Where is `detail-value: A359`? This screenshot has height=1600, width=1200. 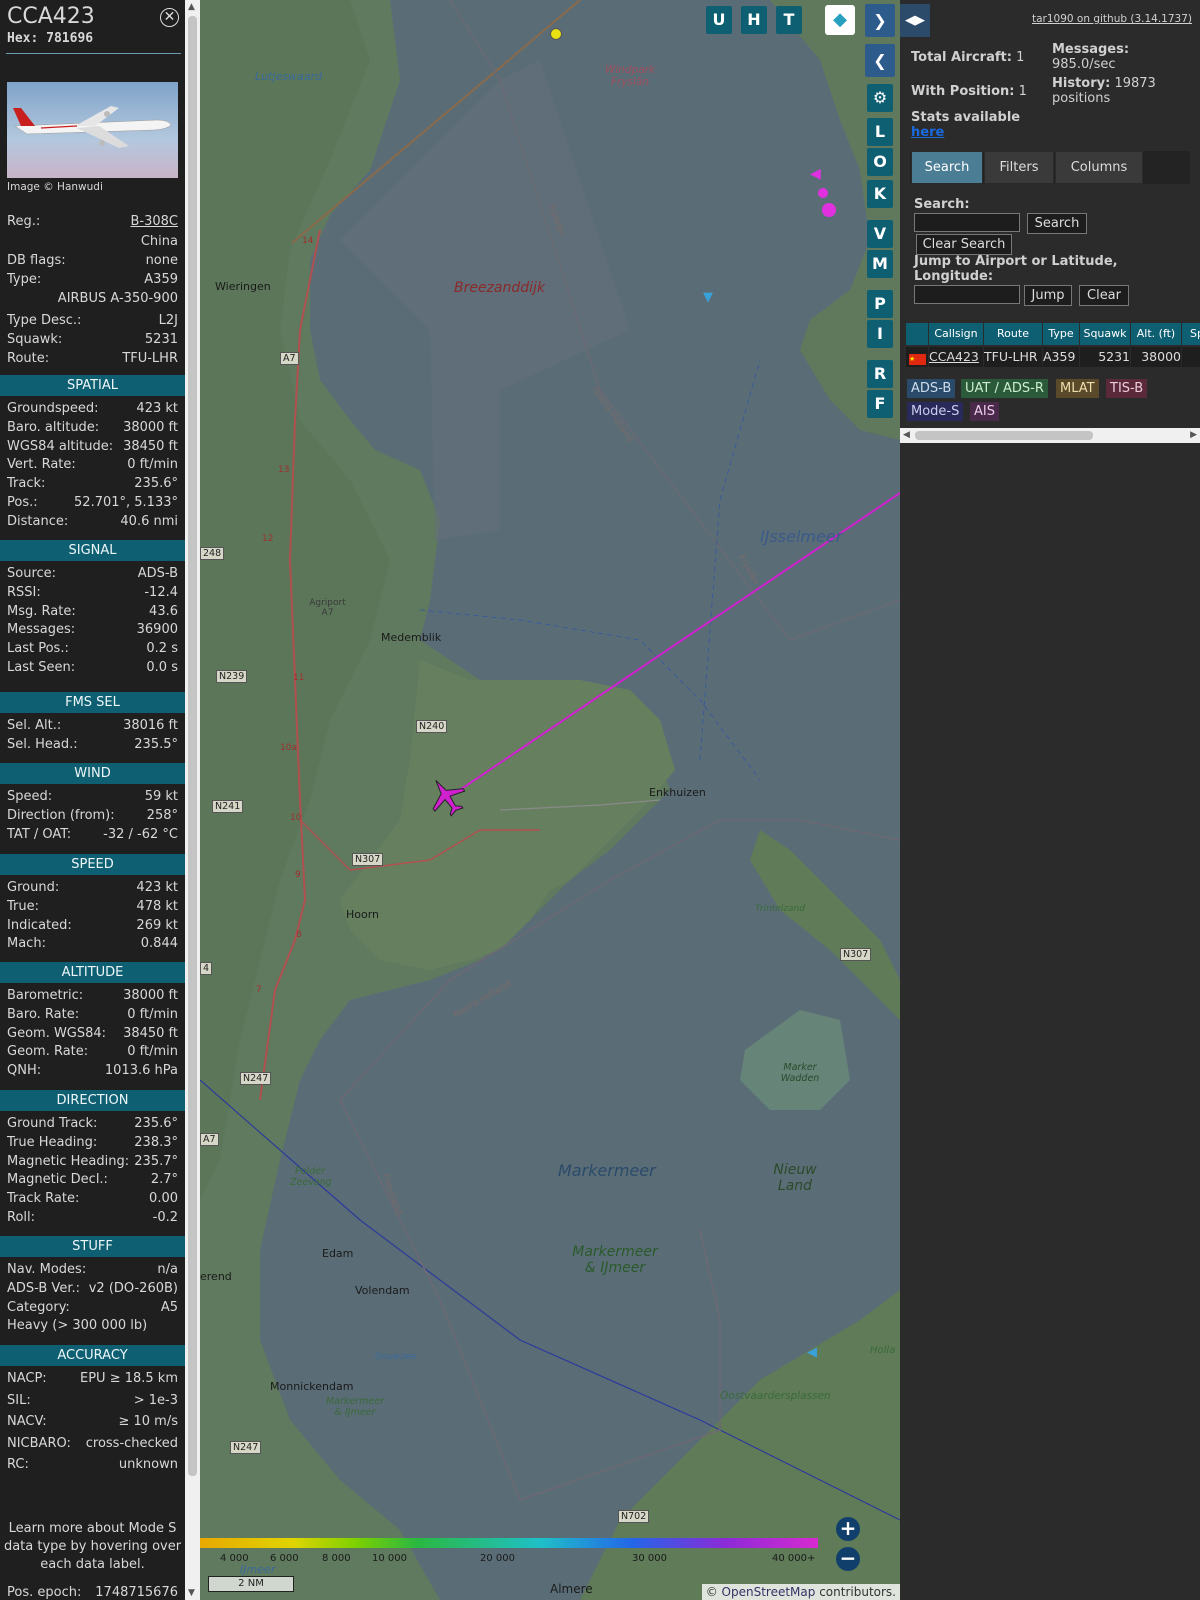 detail-value: A359 is located at coordinates (161, 279).